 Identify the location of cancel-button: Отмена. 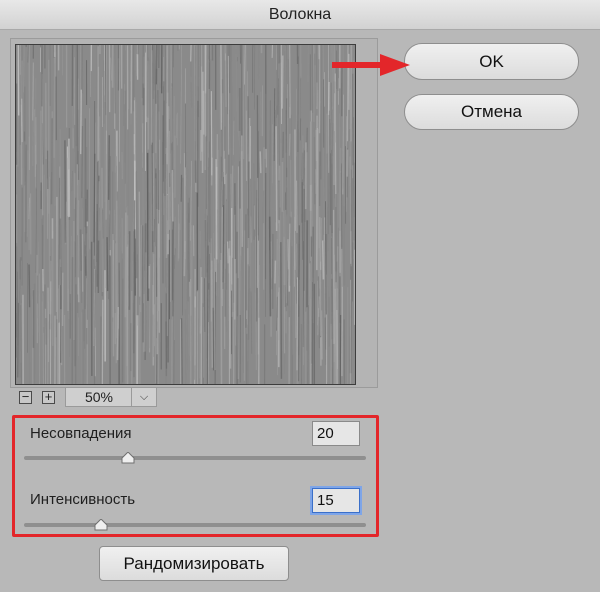
(491, 112).